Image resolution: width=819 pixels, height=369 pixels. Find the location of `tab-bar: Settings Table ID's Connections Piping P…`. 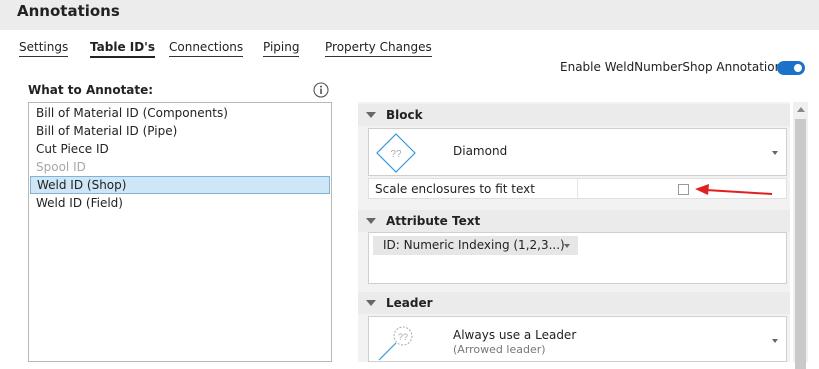

tab-bar: Settings Table ID's Connections Piping P… is located at coordinates (409, 49).